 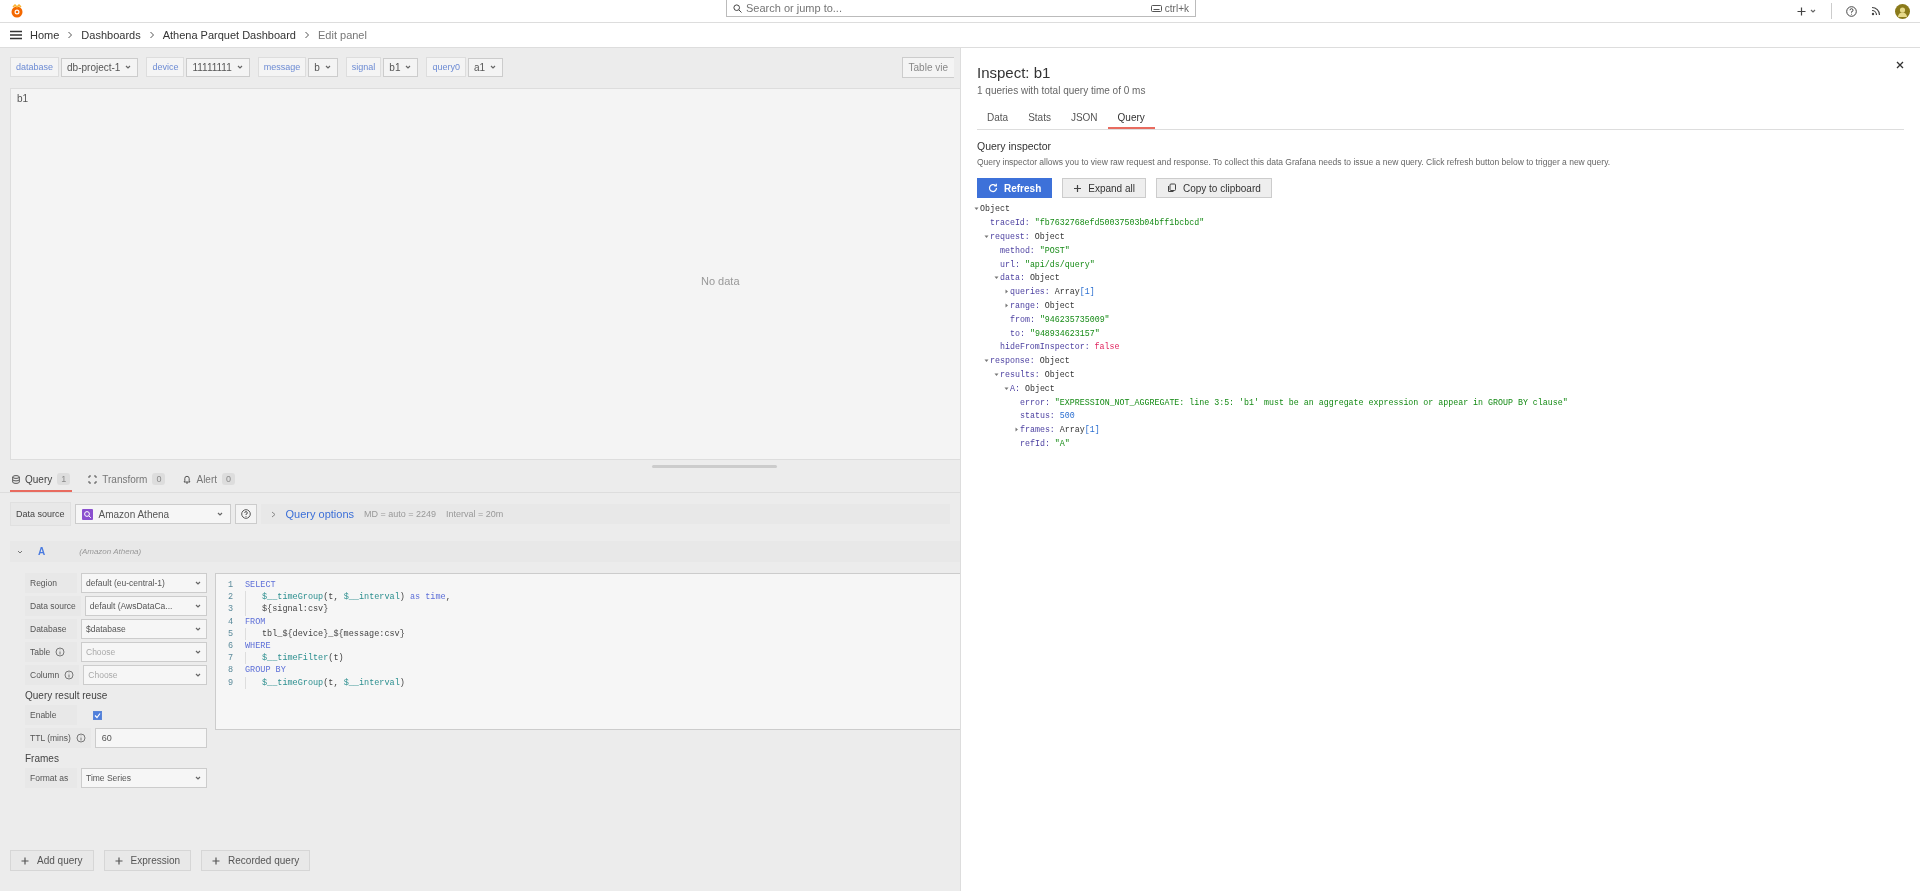 What do you see at coordinates (144, 583) in the screenshot?
I see `select-field: default (eu-central-1)` at bounding box center [144, 583].